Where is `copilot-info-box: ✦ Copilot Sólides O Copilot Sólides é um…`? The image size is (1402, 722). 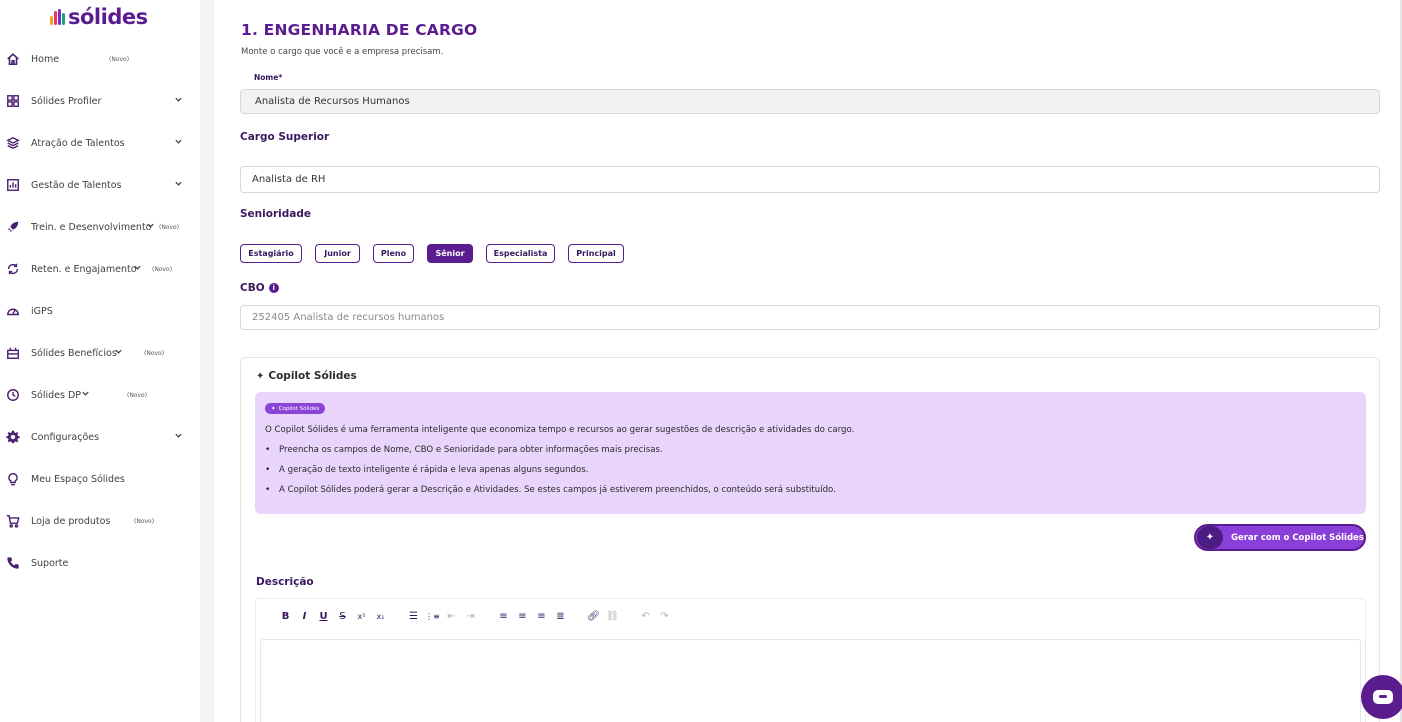
copilot-info-box: ✦ Copilot Sólides O Copilot Sólides é um… is located at coordinates (810, 453).